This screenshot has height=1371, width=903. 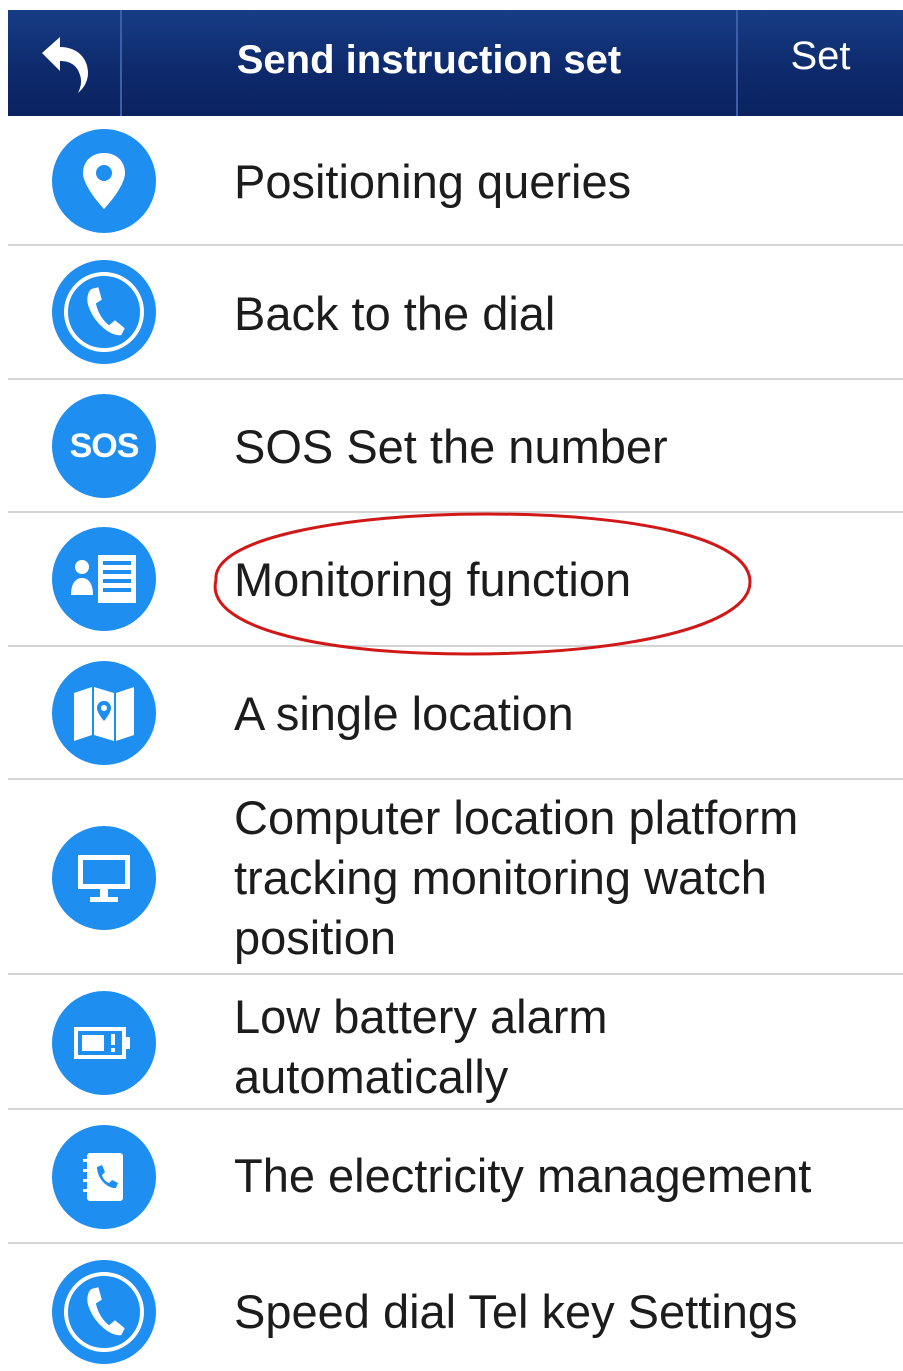 What do you see at coordinates (104, 1177) in the screenshot?
I see `phone-book-icon` at bounding box center [104, 1177].